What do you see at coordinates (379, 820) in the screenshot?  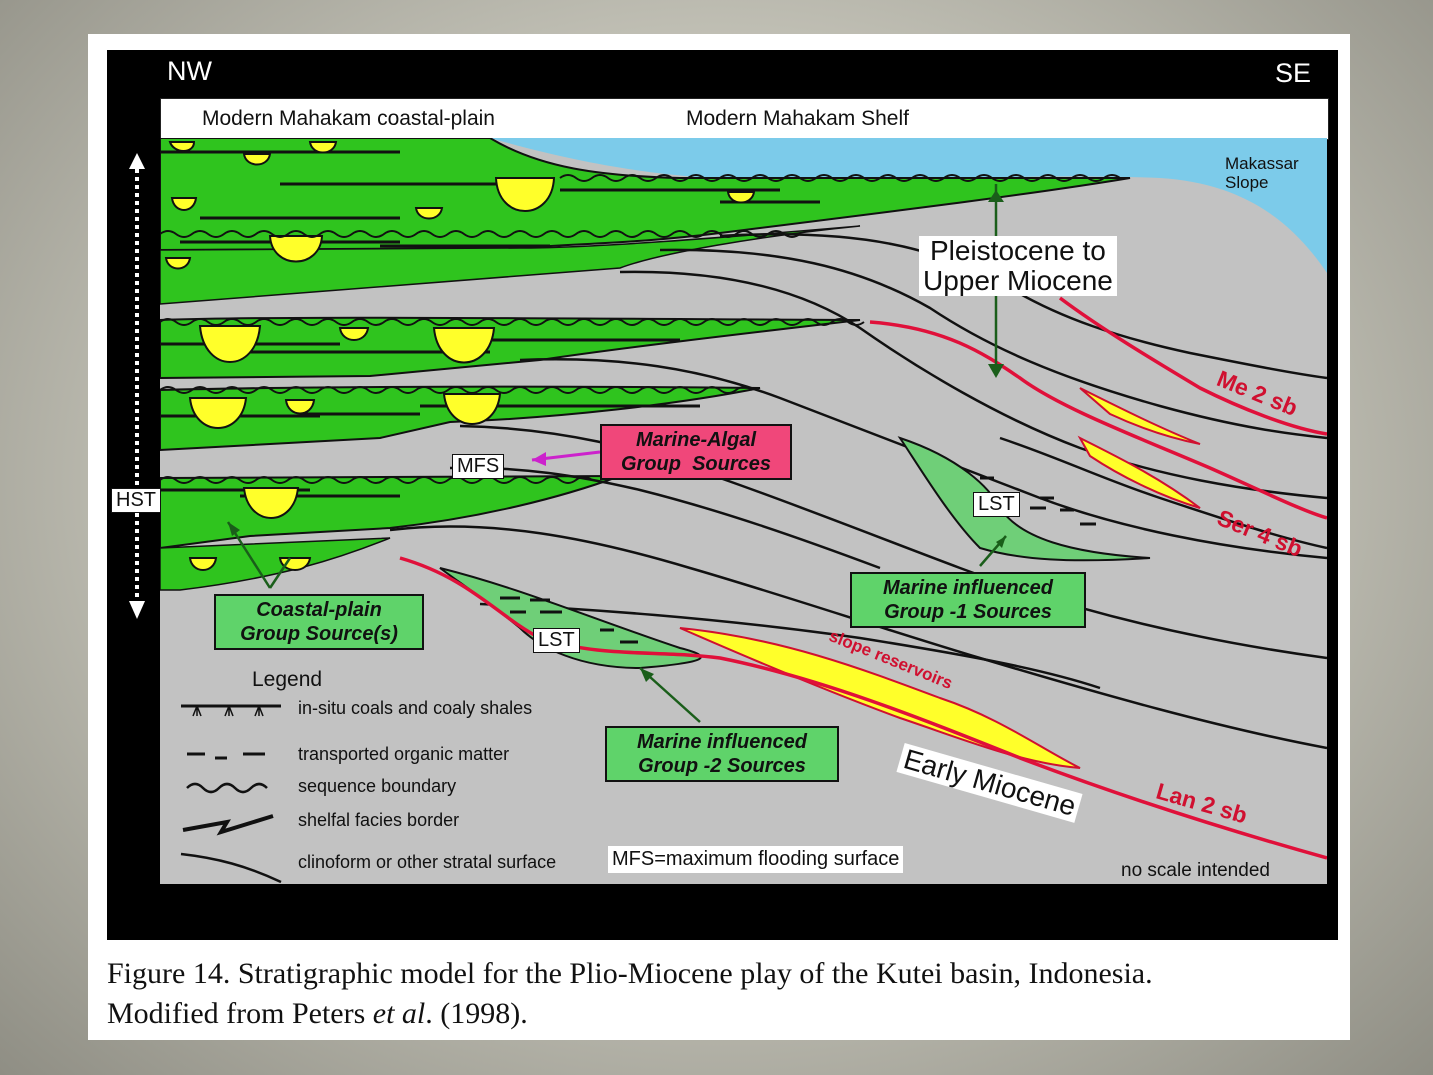 I see `legend-item-shelfal: shelfal facies border` at bounding box center [379, 820].